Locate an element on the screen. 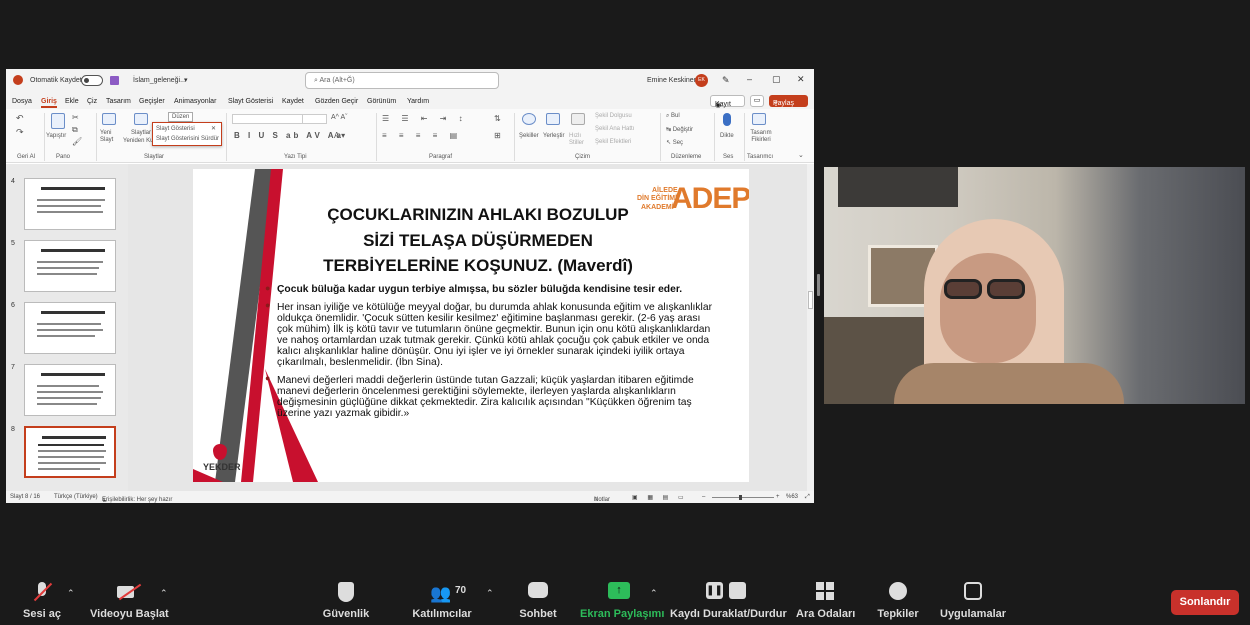  share-options-chevron-icon: ⌃ is located at coordinates (654, 593).